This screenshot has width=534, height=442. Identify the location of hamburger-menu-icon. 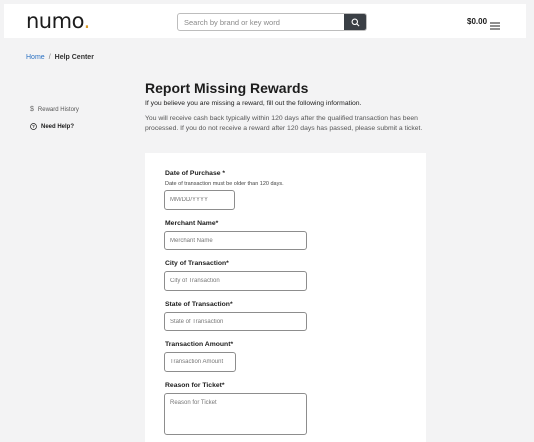
(495, 26).